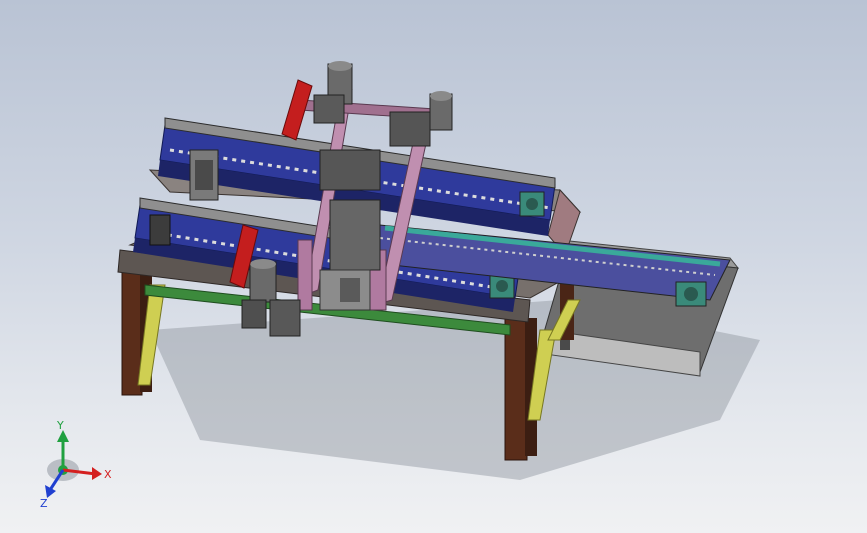 This screenshot has height=533, width=867. I want to click on y-axis-label: Y, so click(60, 426).